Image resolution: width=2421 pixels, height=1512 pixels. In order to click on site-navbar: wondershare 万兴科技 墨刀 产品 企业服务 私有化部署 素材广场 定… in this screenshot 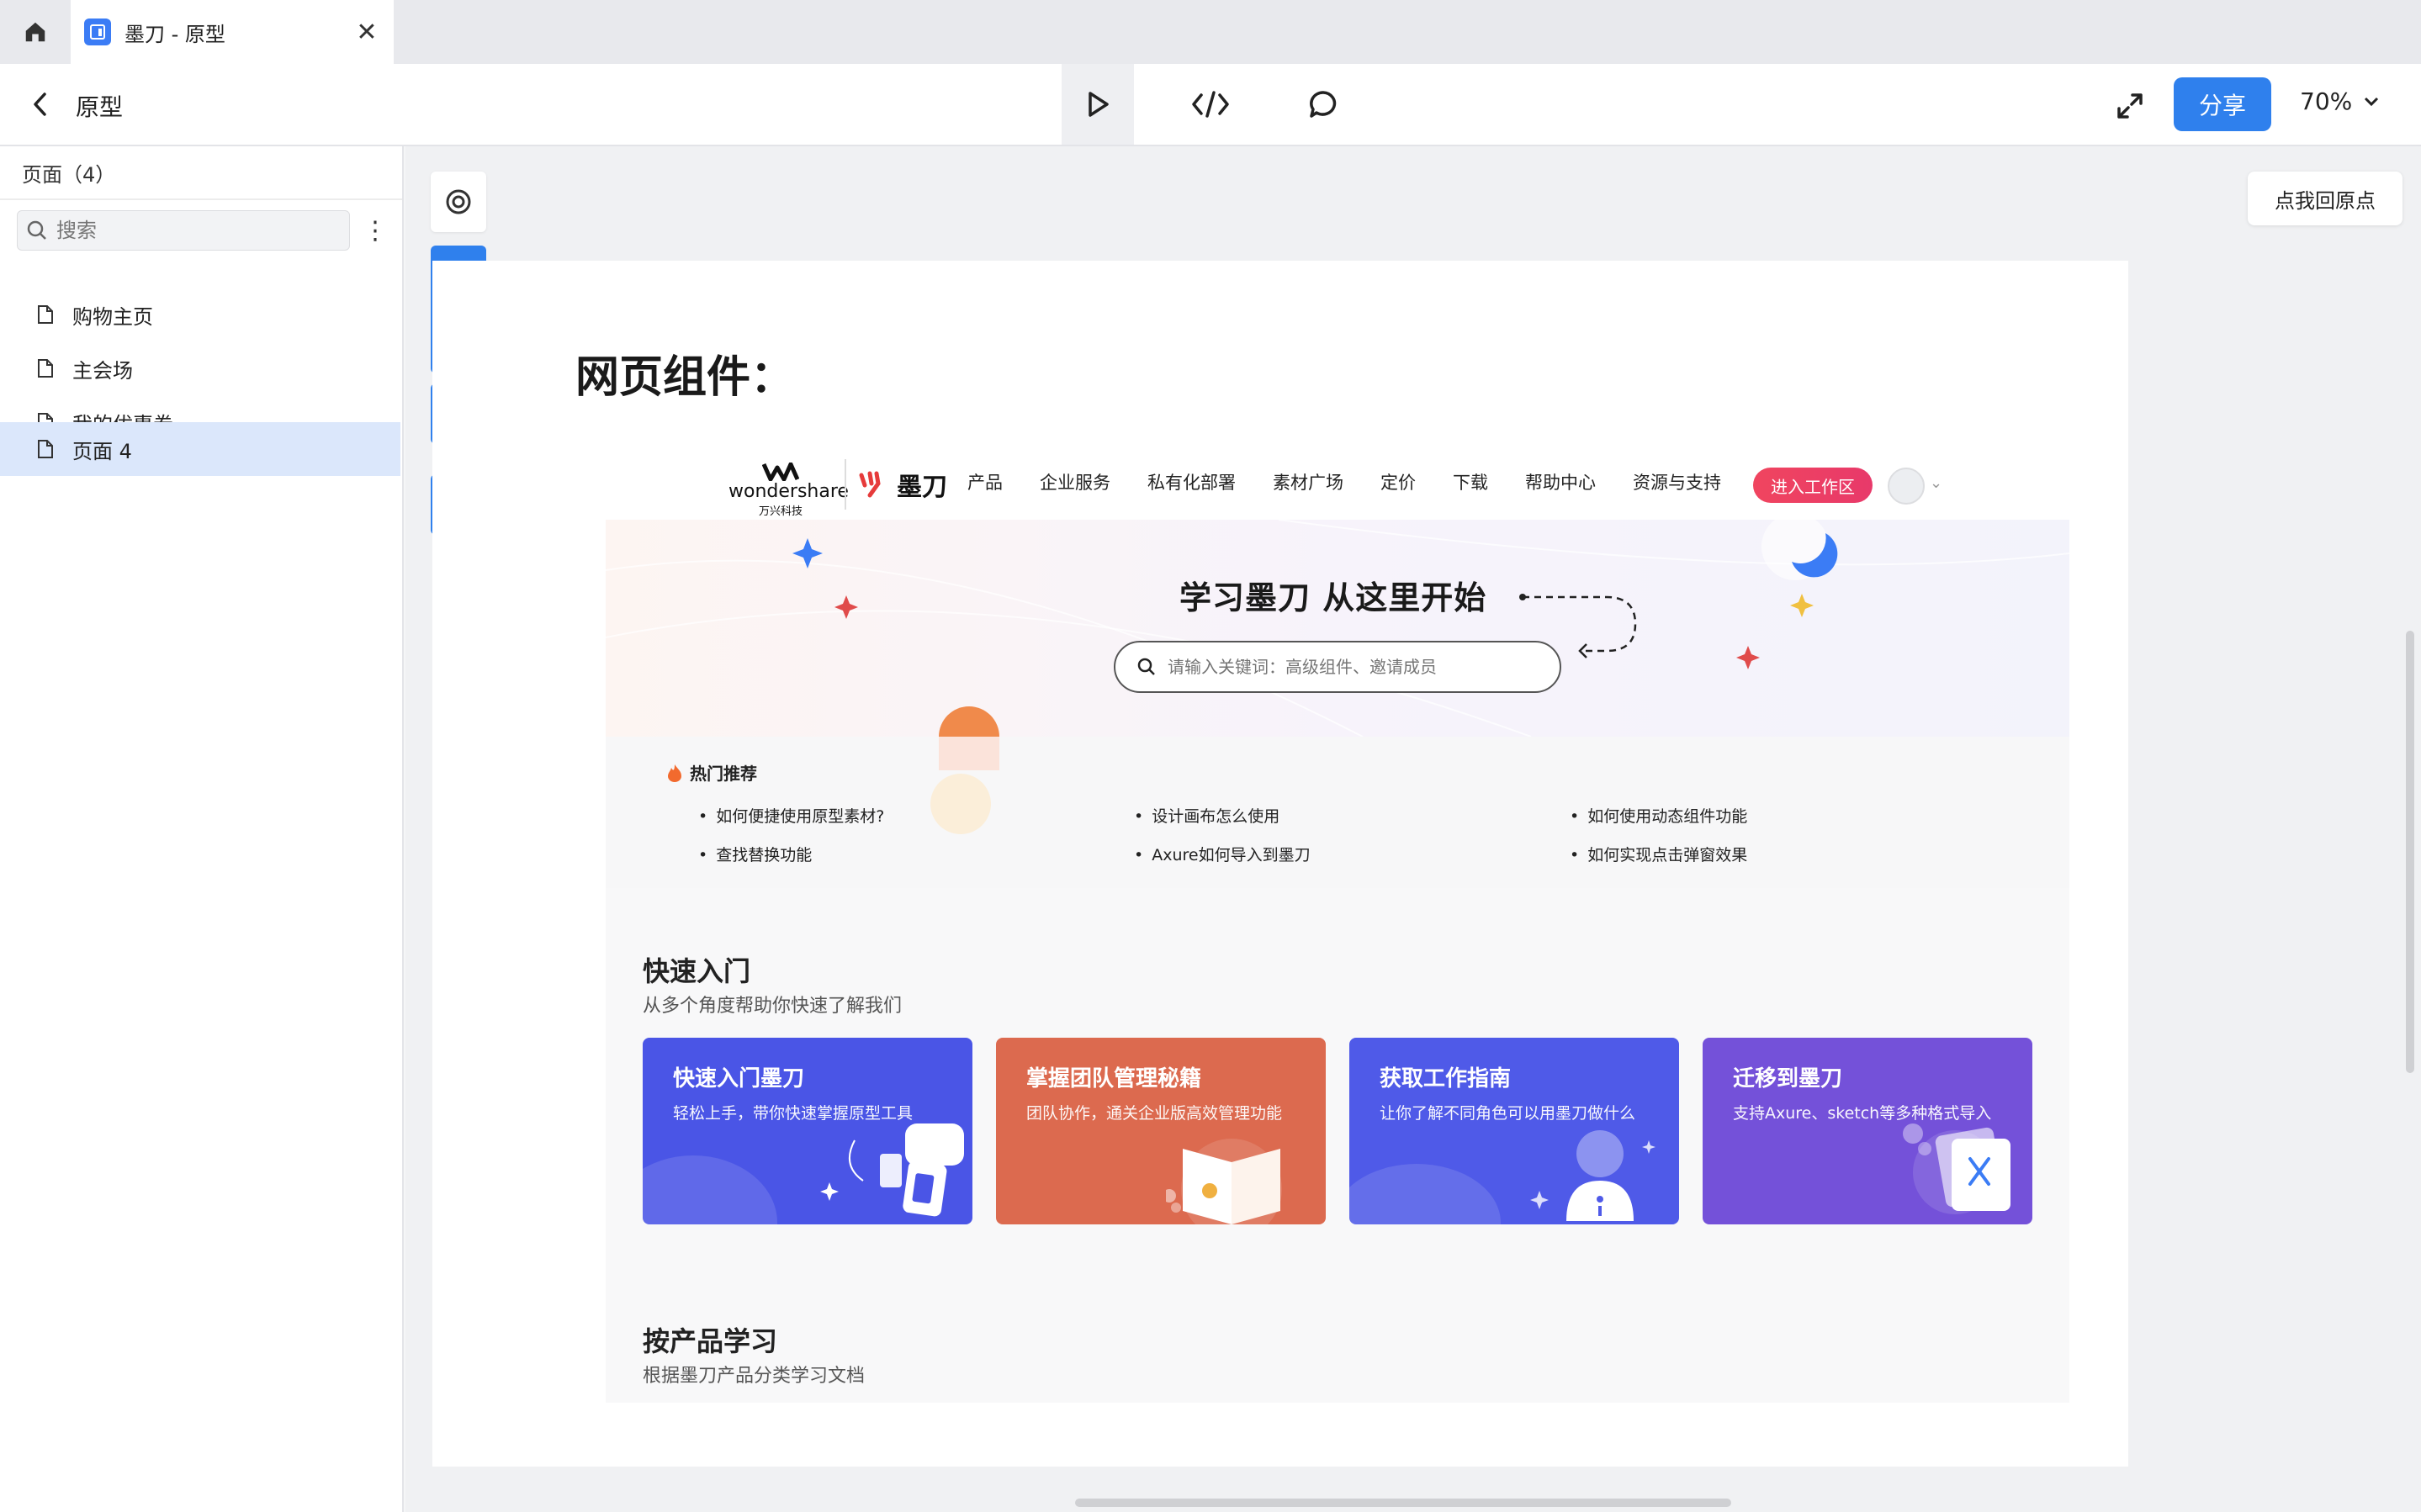, I will do `click(1338, 482)`.